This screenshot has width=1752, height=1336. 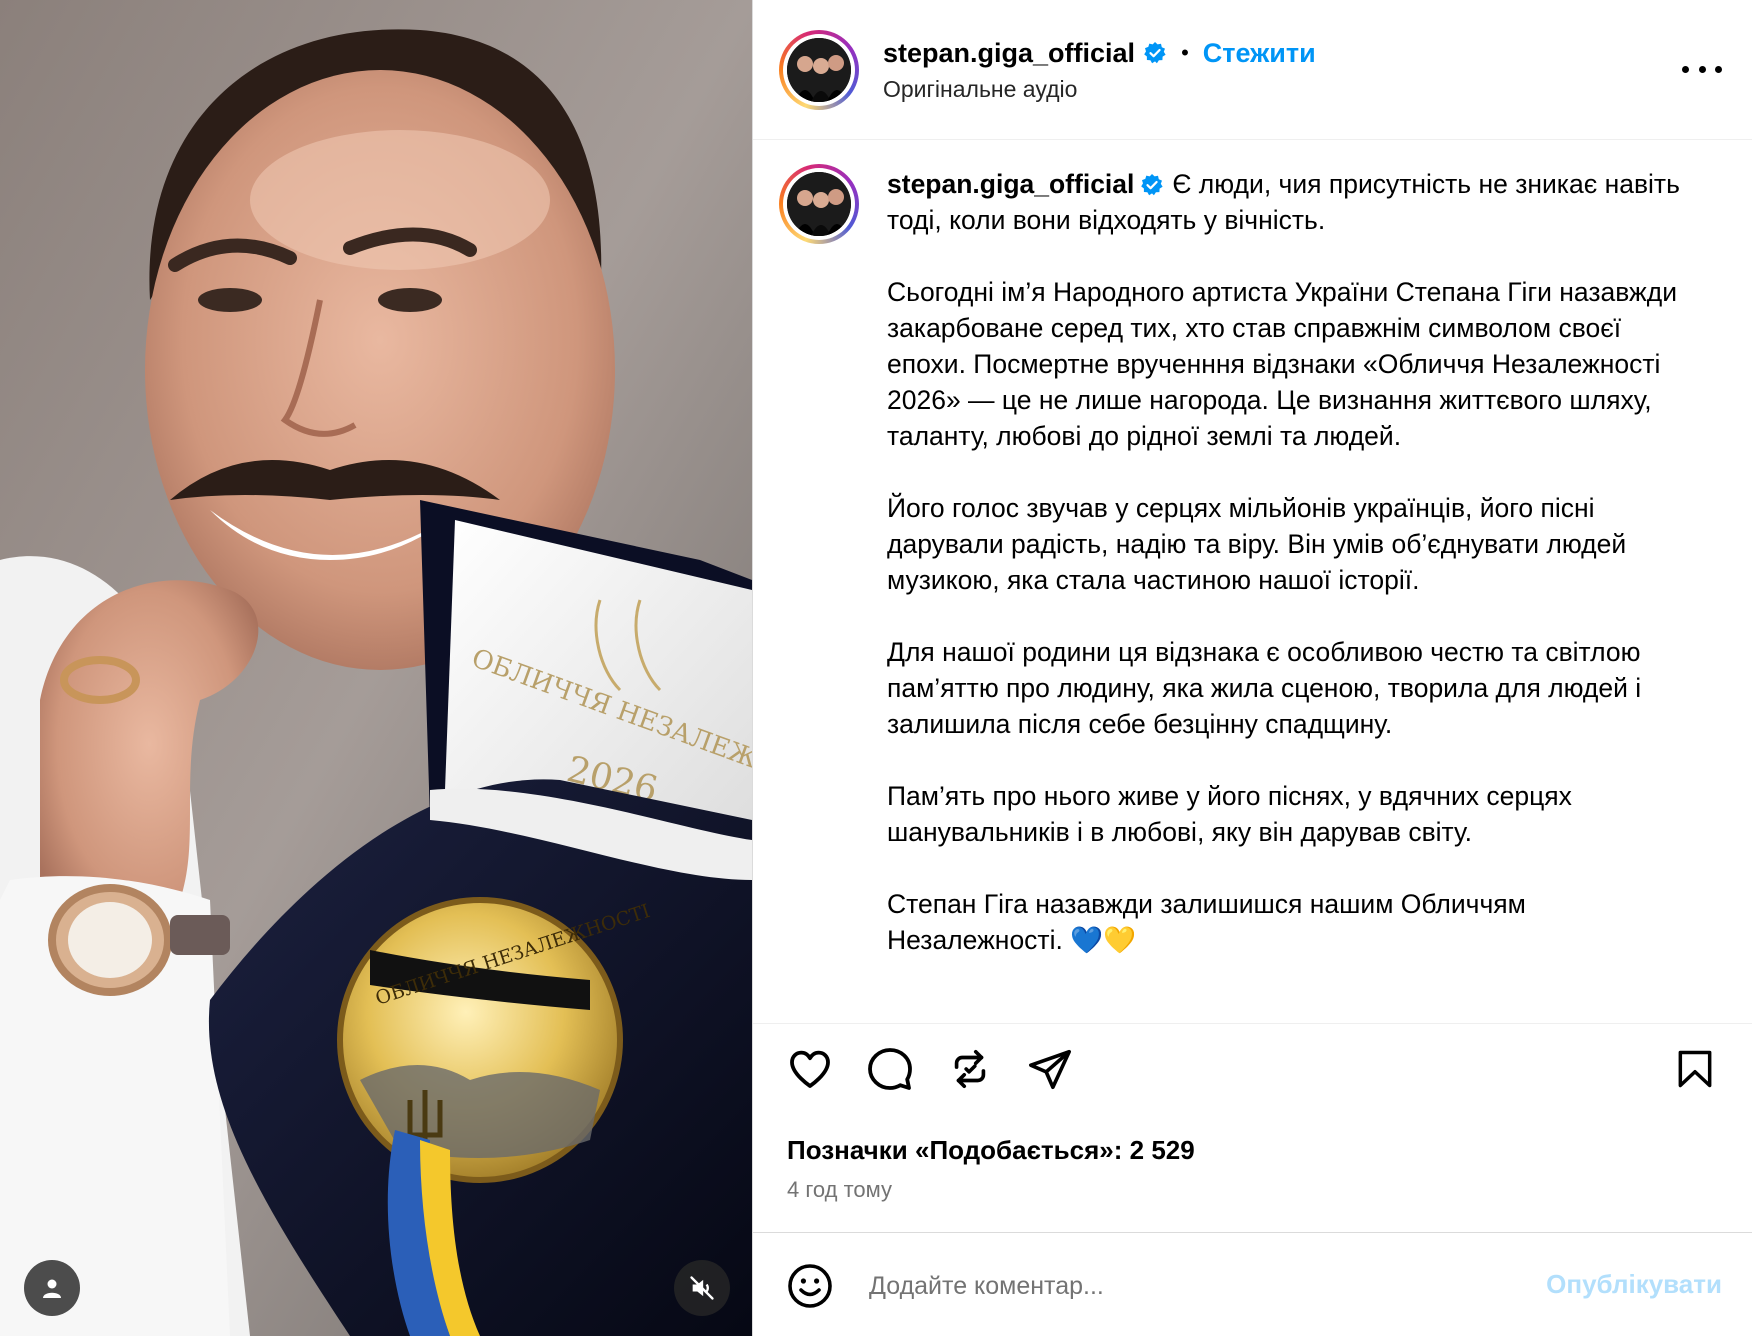 I want to click on post-timestamp: 4 год тому, so click(x=839, y=1190).